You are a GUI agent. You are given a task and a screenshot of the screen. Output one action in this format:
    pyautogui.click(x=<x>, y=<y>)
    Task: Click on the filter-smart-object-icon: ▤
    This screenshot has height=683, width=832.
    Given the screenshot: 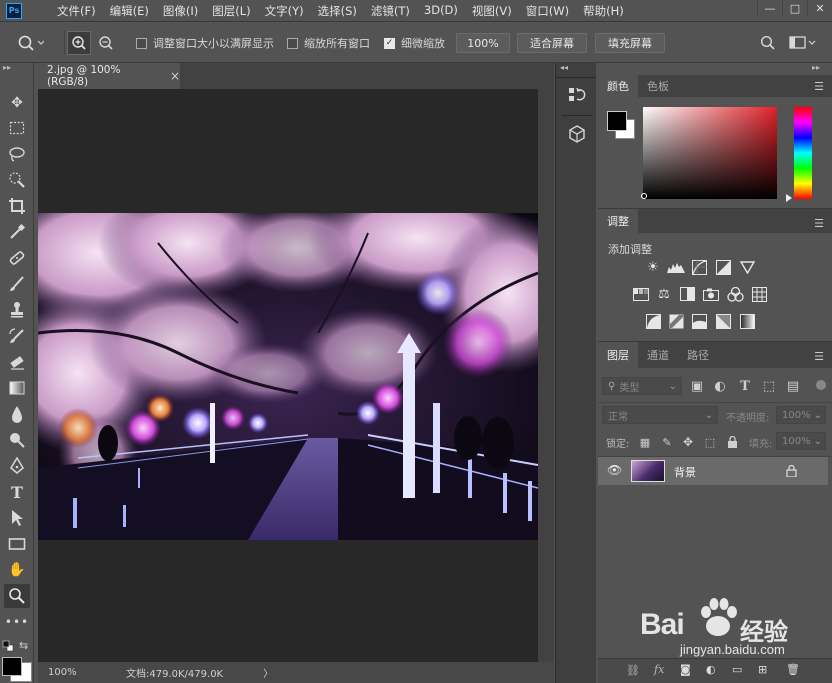 What is the action you would take?
    pyautogui.click(x=793, y=386)
    